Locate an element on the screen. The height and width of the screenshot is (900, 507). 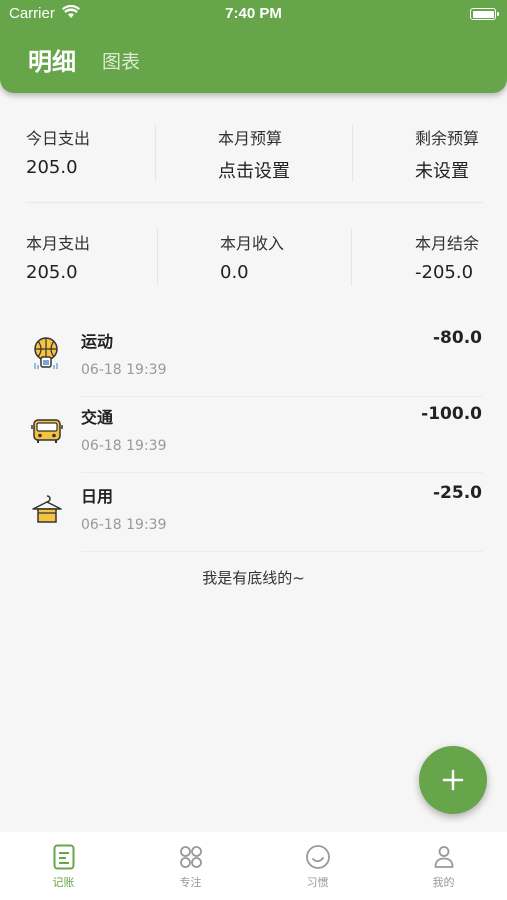
stat-label: 本月支出 is located at coordinates (58, 243).